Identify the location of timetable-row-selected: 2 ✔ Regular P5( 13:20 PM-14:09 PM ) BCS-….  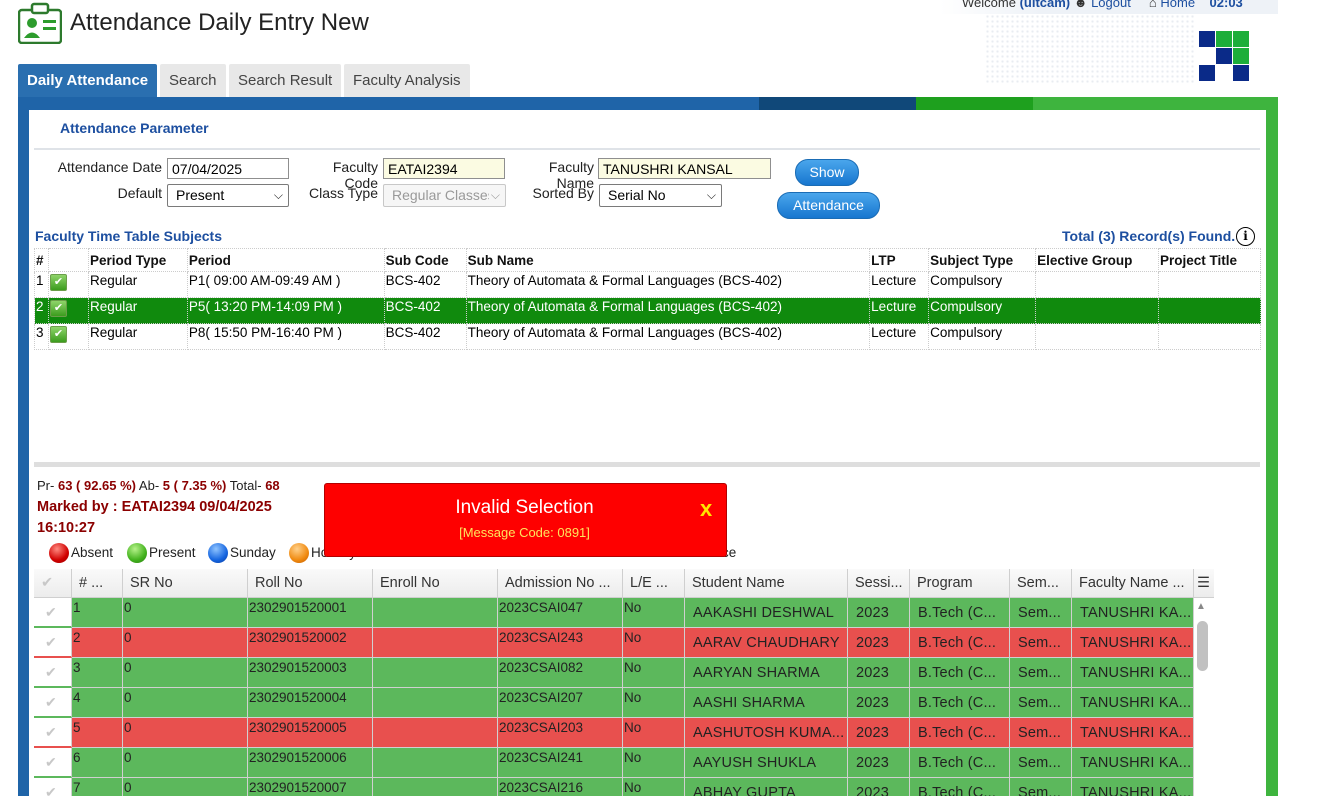
(647, 310).